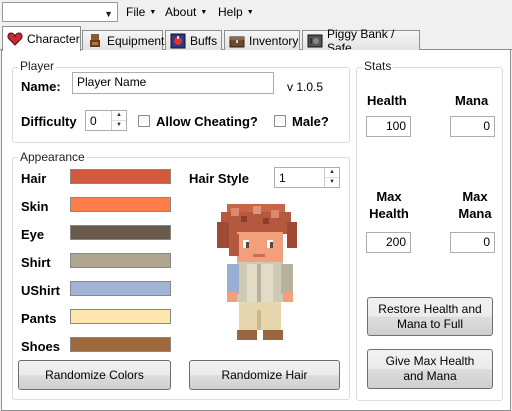 The height and width of the screenshot is (411, 512). I want to click on appearance-group-title: Appearance, so click(52, 157).